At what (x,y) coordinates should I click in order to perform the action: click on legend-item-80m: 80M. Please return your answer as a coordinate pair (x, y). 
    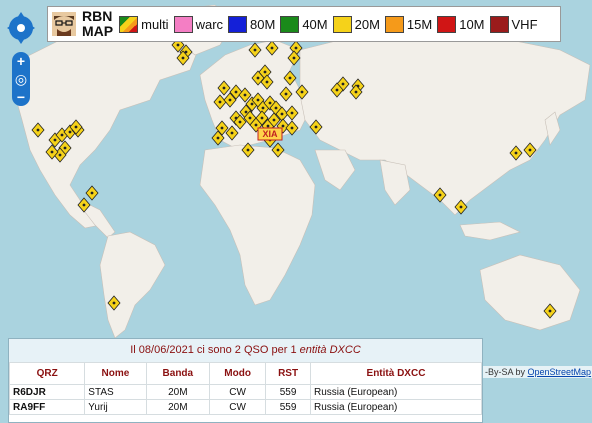
    Looking at the image, I should click on (252, 24).